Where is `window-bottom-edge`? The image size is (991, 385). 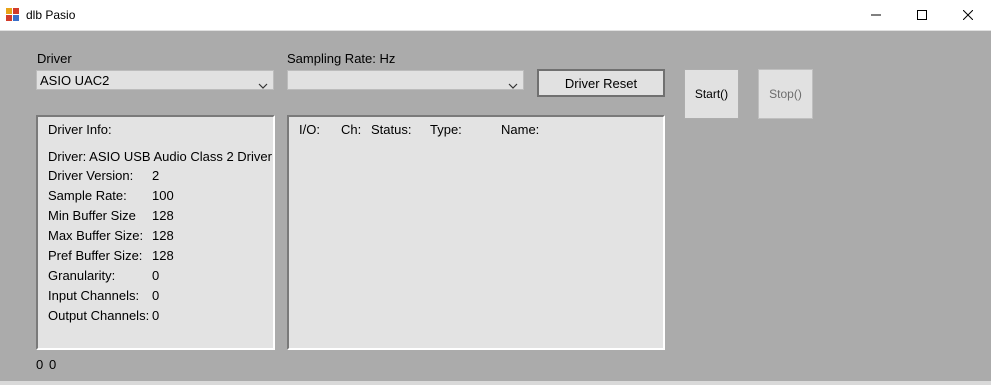
window-bottom-edge is located at coordinates (495, 383).